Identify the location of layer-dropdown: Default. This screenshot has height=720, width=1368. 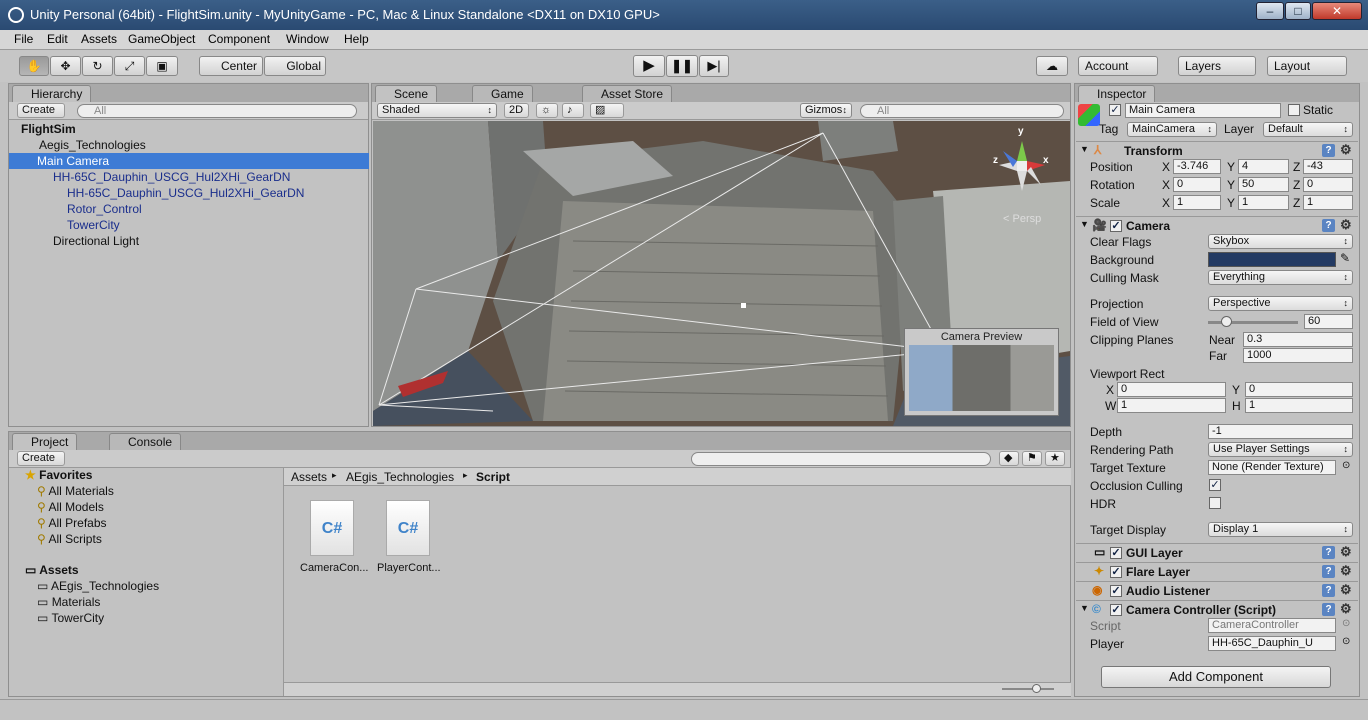
(1308, 129).